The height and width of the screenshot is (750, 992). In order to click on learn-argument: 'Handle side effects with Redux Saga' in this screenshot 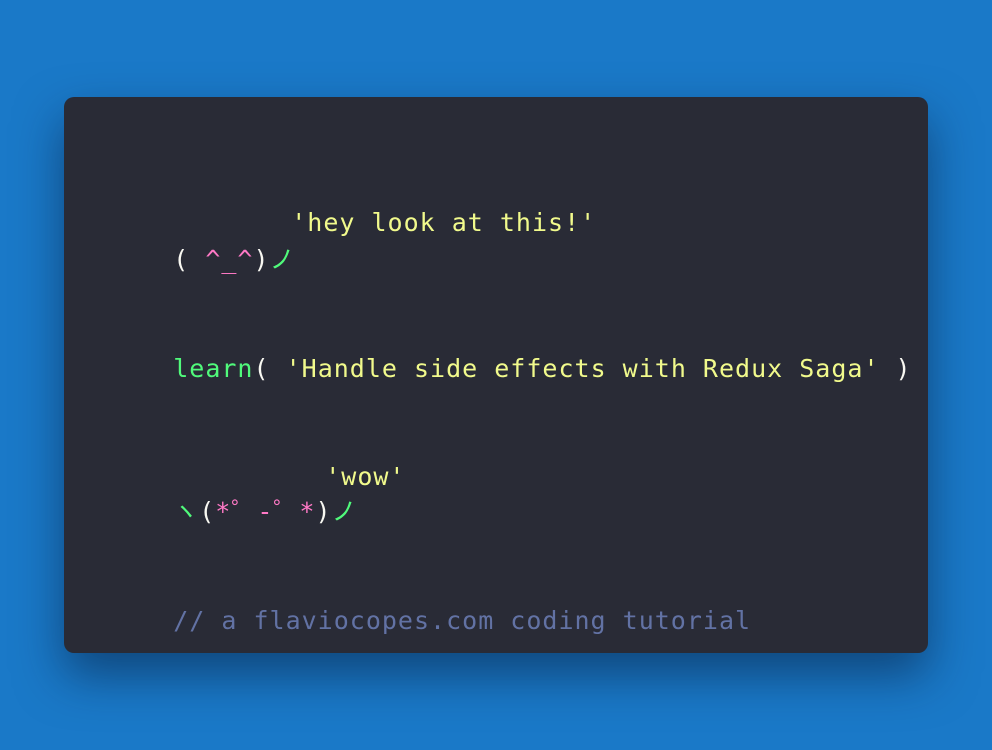, I will do `click(582, 368)`.